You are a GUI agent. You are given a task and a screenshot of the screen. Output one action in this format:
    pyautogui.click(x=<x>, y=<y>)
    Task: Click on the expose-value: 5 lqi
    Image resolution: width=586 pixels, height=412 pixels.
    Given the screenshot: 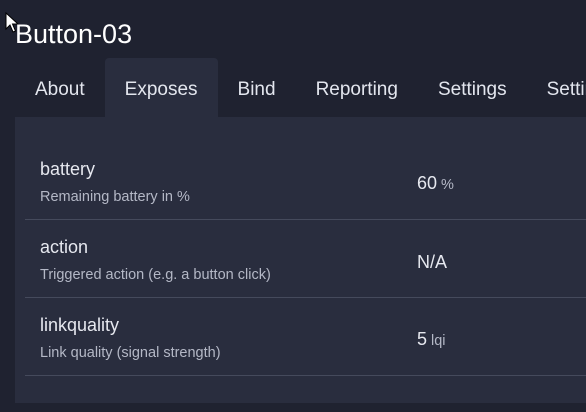 What is the action you would take?
    pyautogui.click(x=431, y=340)
    